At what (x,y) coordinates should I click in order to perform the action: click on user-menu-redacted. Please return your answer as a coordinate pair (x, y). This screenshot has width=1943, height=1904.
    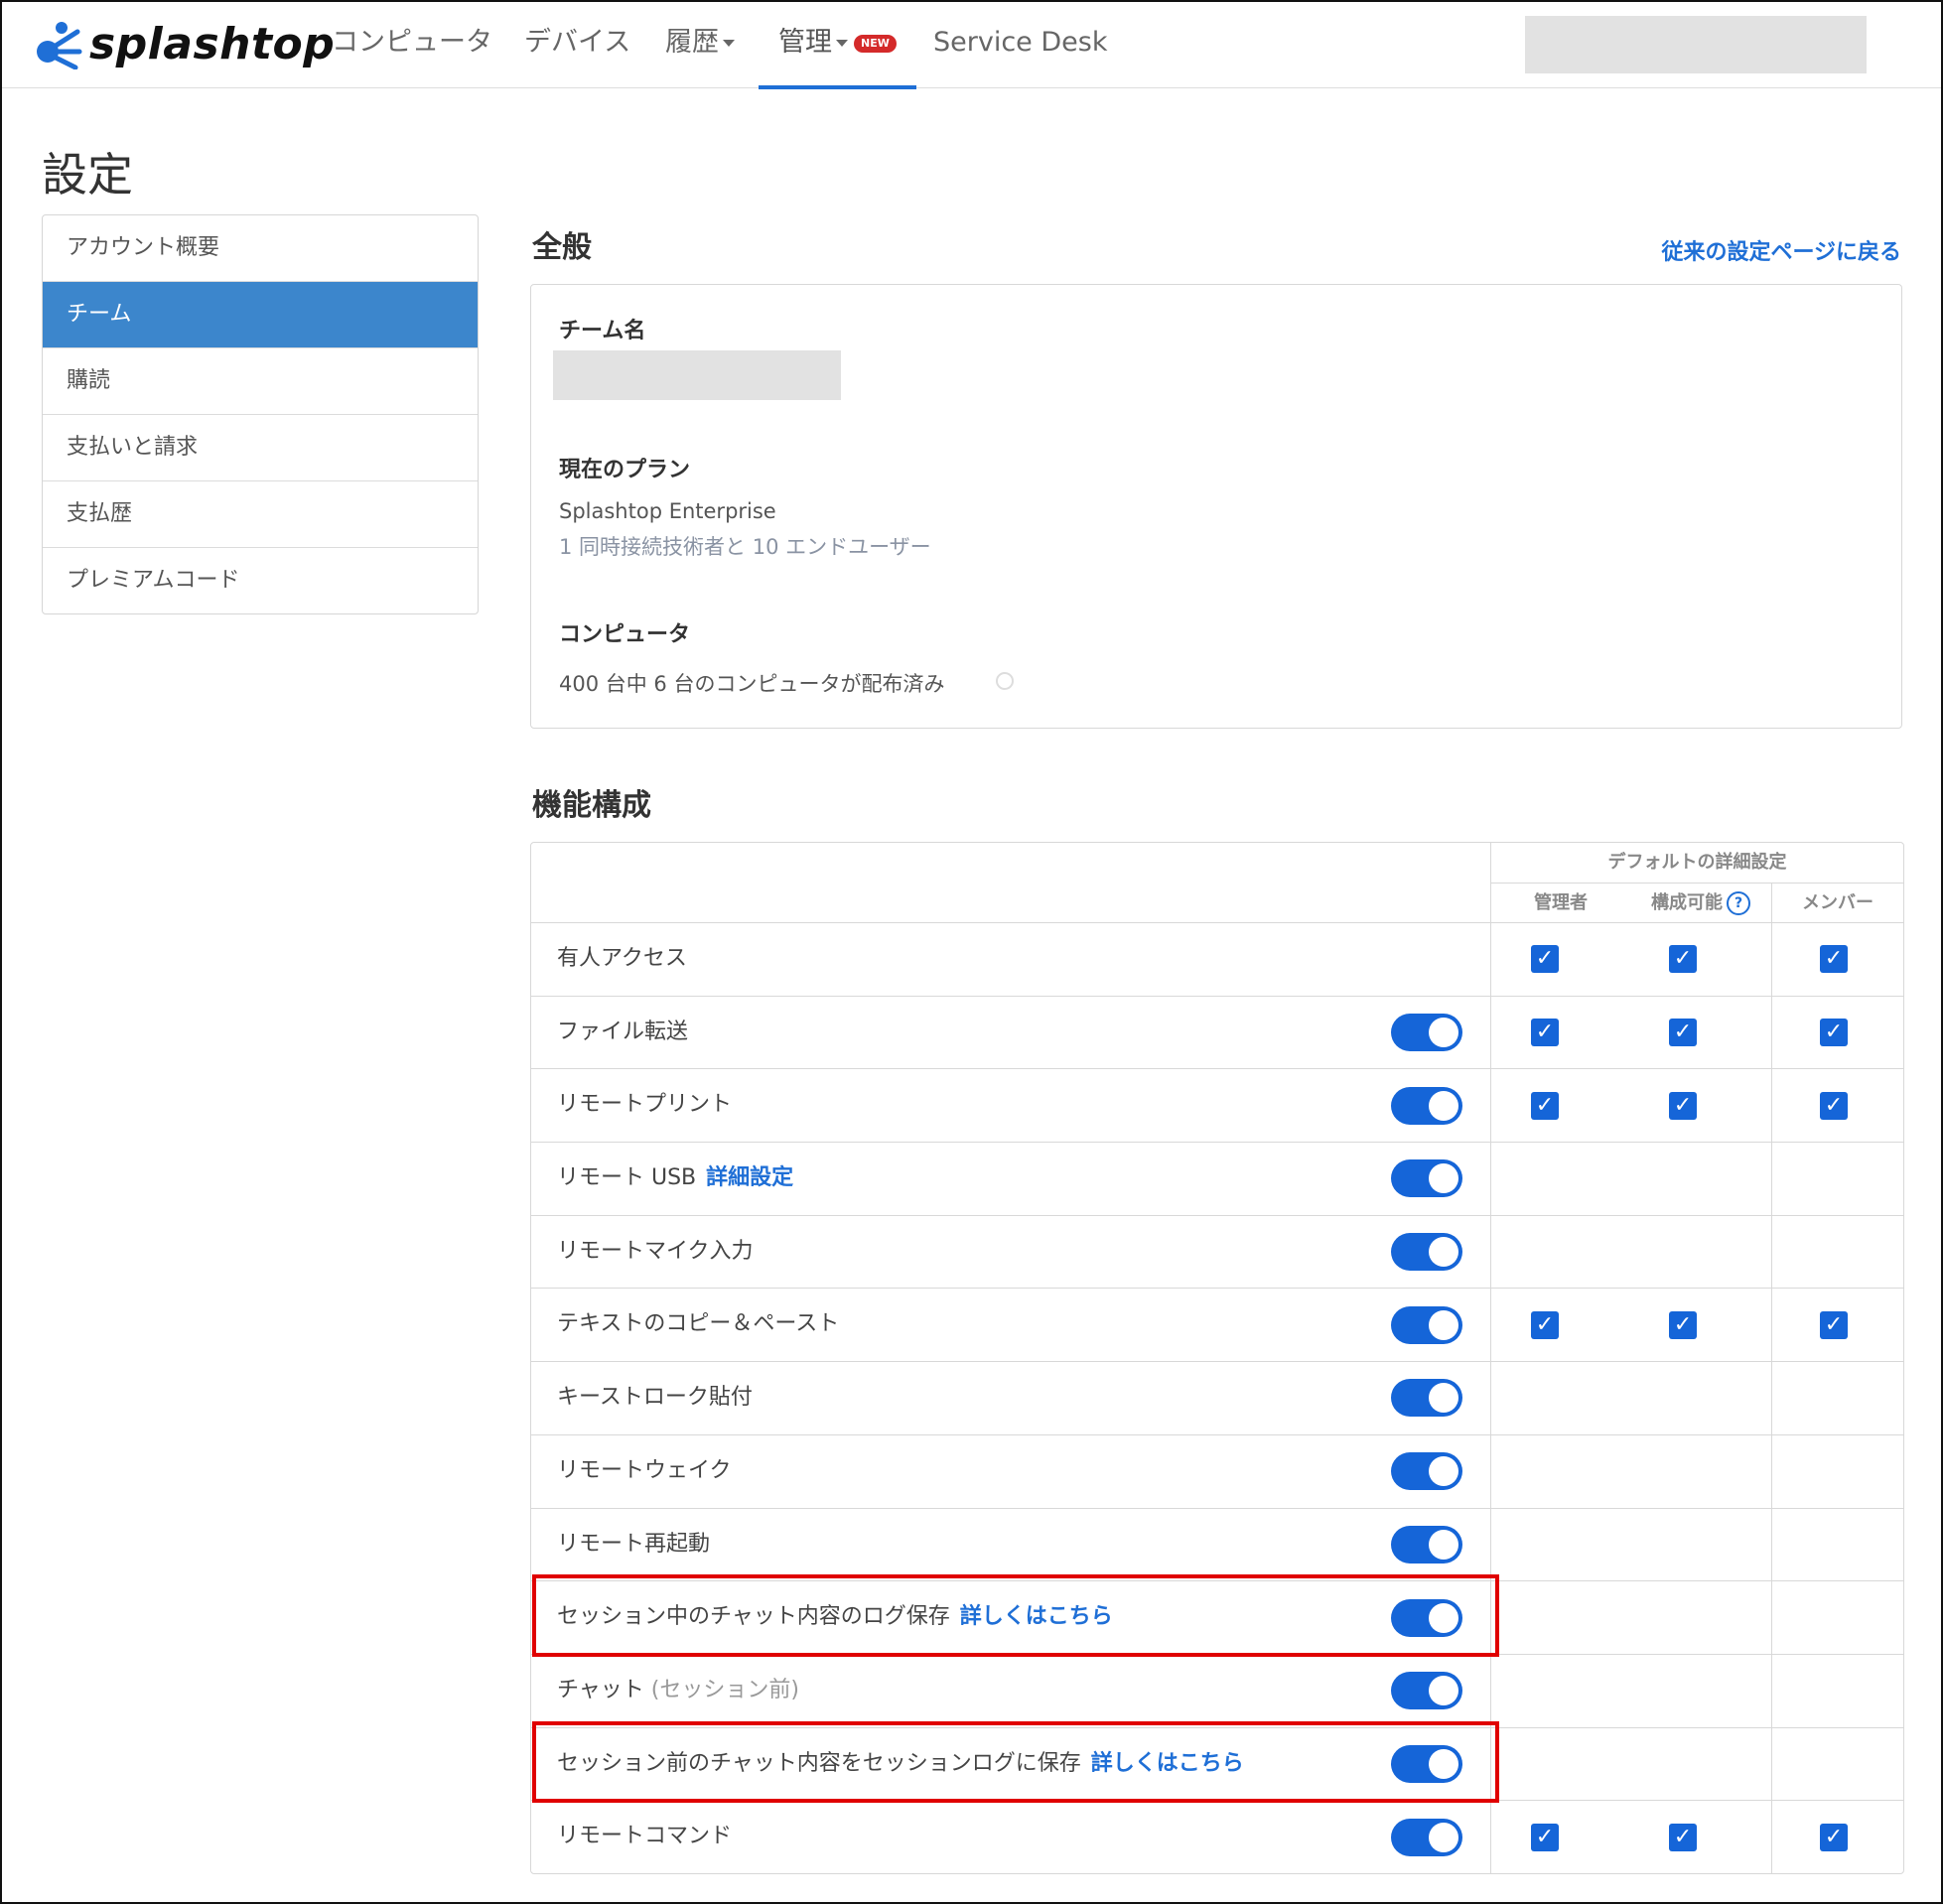
    Looking at the image, I should click on (1696, 44).